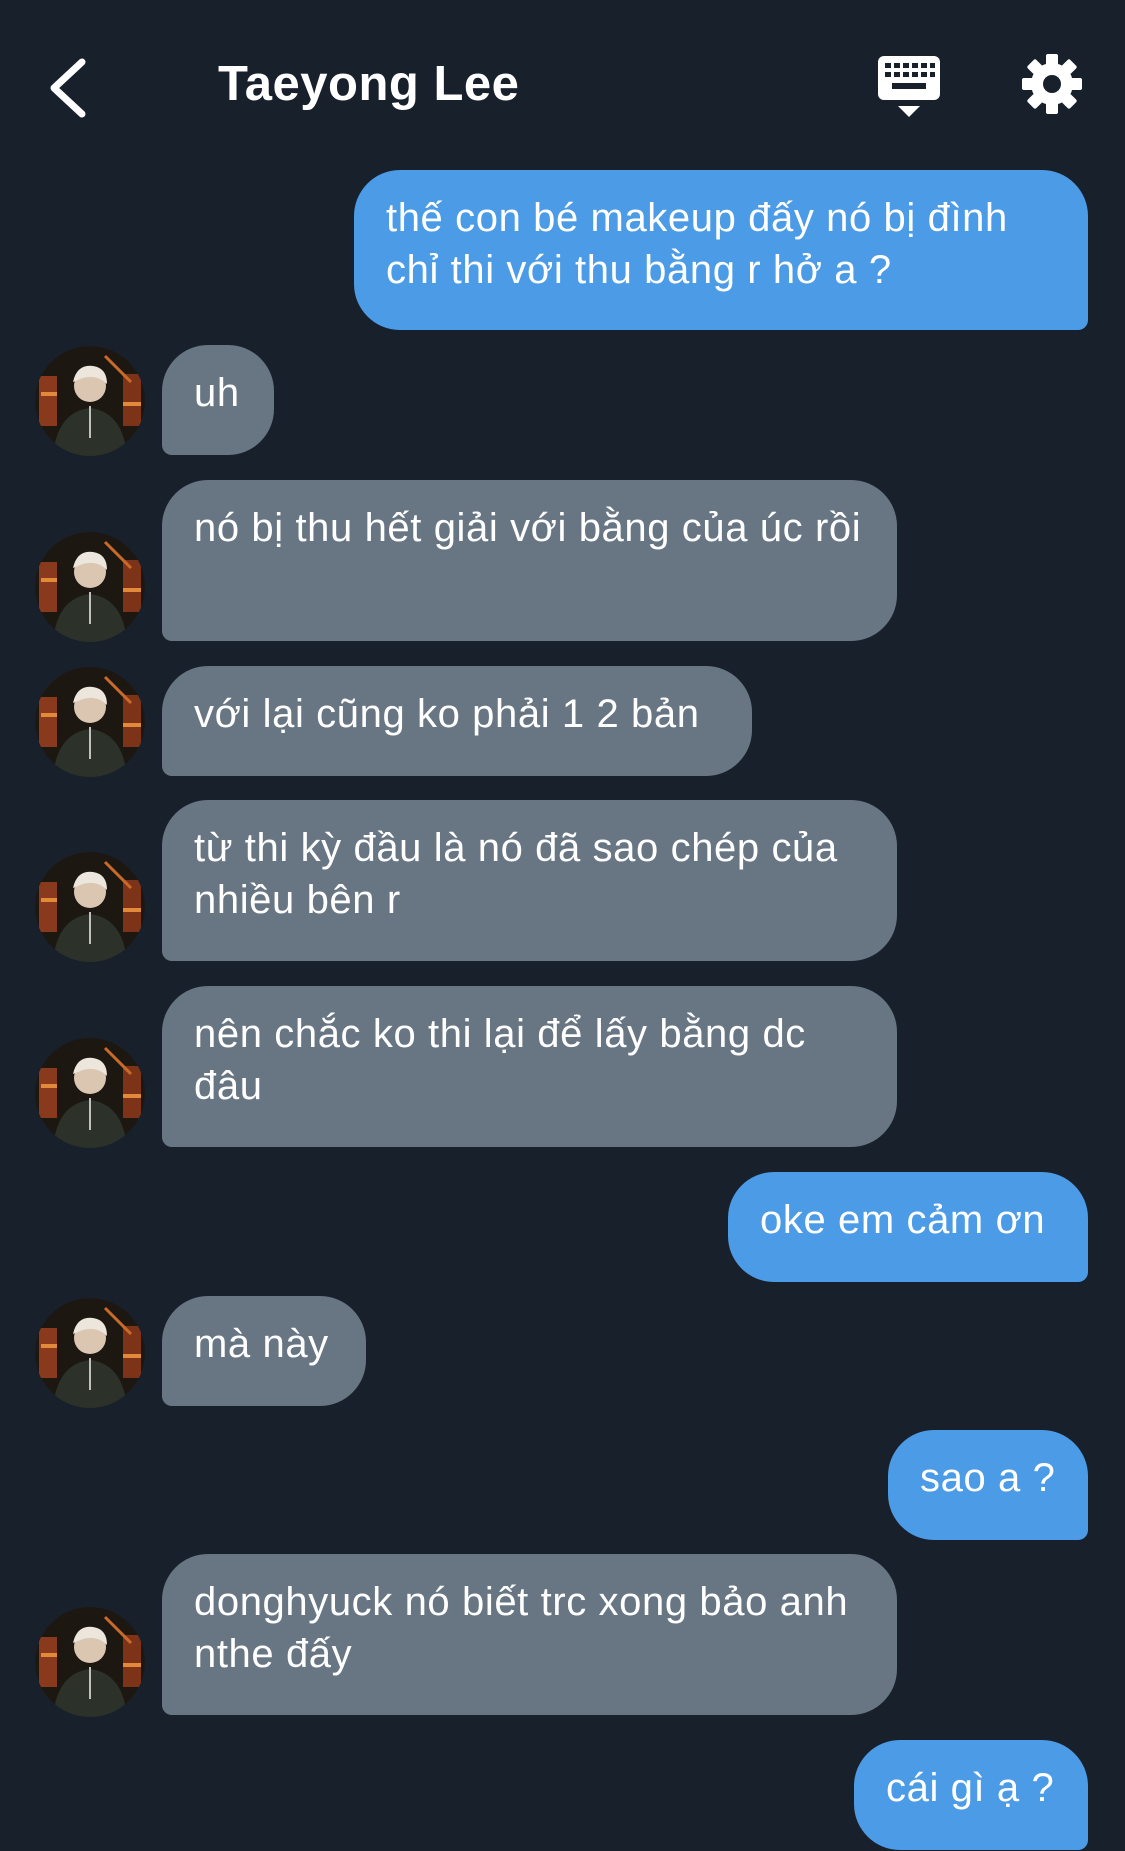 The height and width of the screenshot is (1851, 1125). What do you see at coordinates (903, 1220) in the screenshot?
I see `message-text: oke em cảm ơn` at bounding box center [903, 1220].